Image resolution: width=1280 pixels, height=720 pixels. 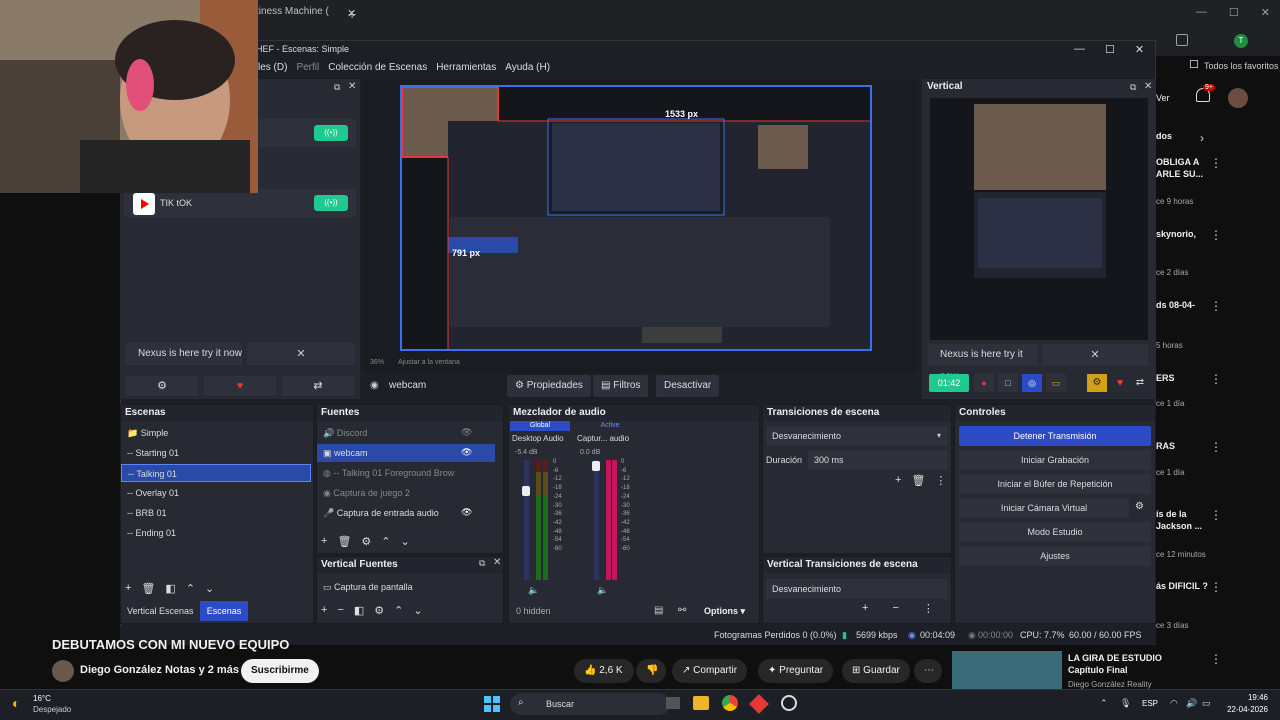 I want to click on clock-time: 19:46, so click(x=1245, y=697).